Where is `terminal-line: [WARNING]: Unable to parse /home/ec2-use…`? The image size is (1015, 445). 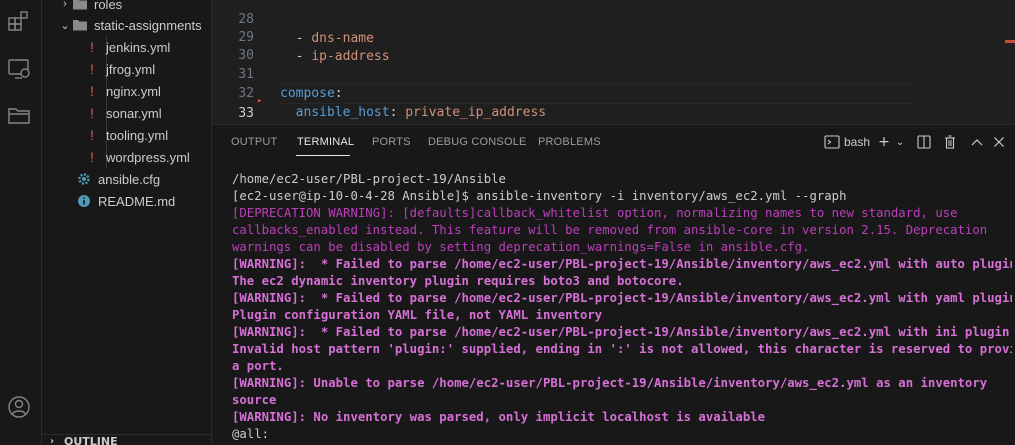 terminal-line: [WARNING]: Unable to parse /home/ec2-use… is located at coordinates (610, 383).